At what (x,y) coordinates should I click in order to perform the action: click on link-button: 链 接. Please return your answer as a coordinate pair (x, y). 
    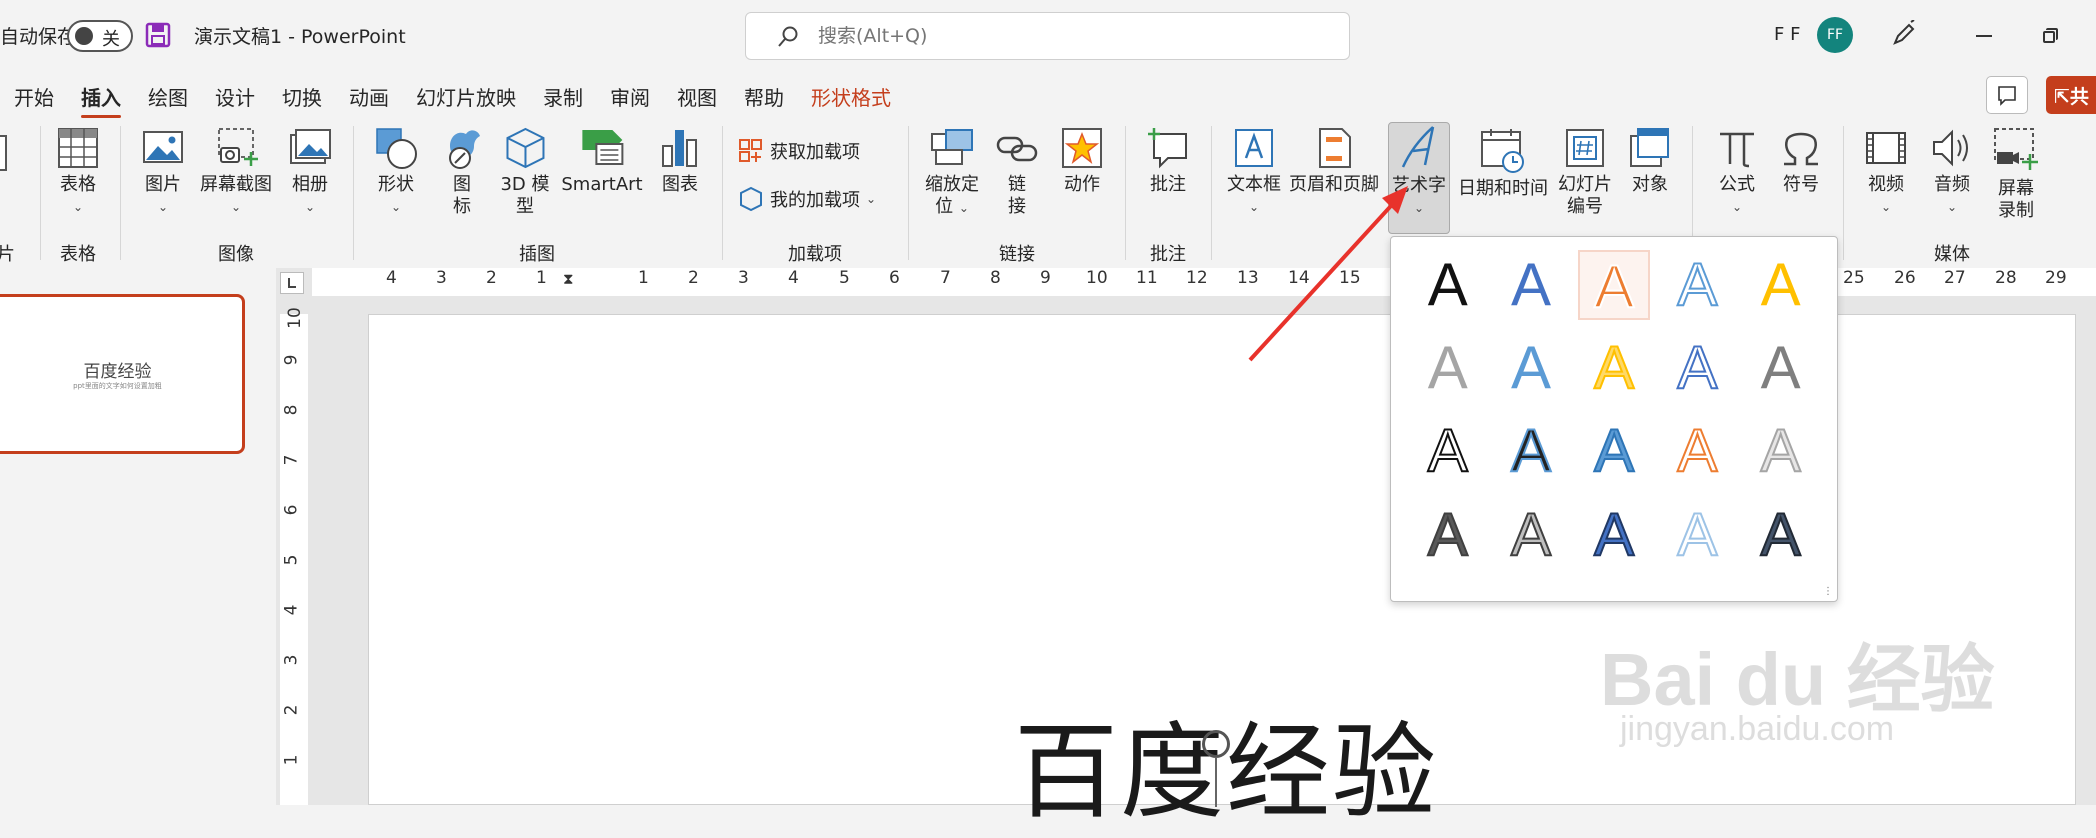
    Looking at the image, I should click on (1017, 172).